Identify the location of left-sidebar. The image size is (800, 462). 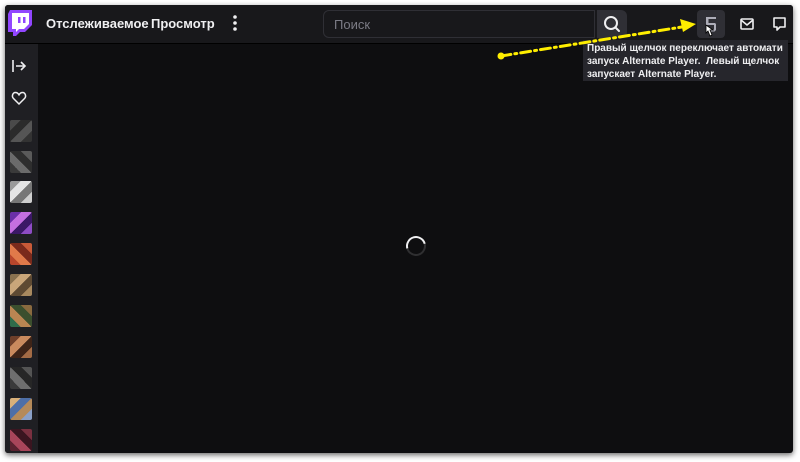
(21, 248).